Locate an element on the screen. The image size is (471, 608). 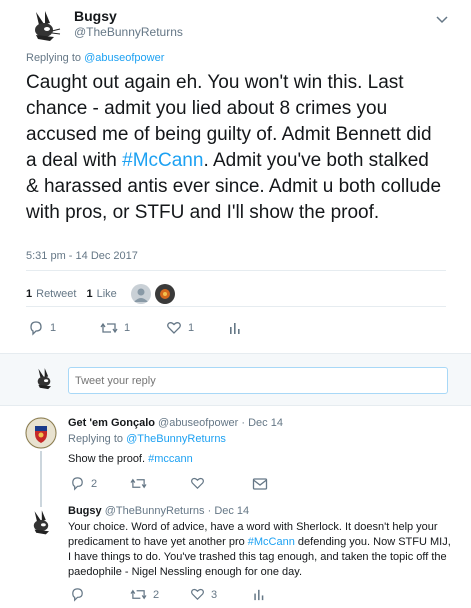
replying-to: Replying to @TheBunnyReturns is located at coordinates (147, 439).